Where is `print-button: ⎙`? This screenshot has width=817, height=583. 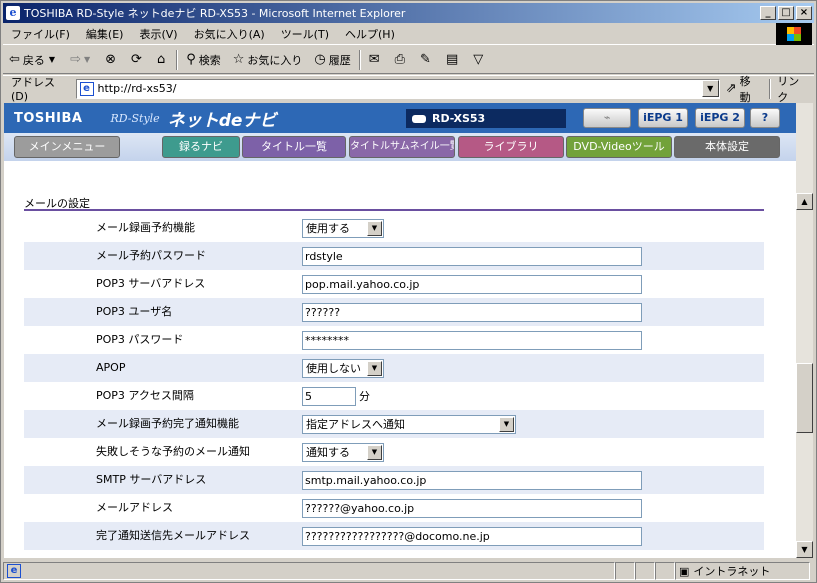
print-button: ⎙ is located at coordinates (401, 60).